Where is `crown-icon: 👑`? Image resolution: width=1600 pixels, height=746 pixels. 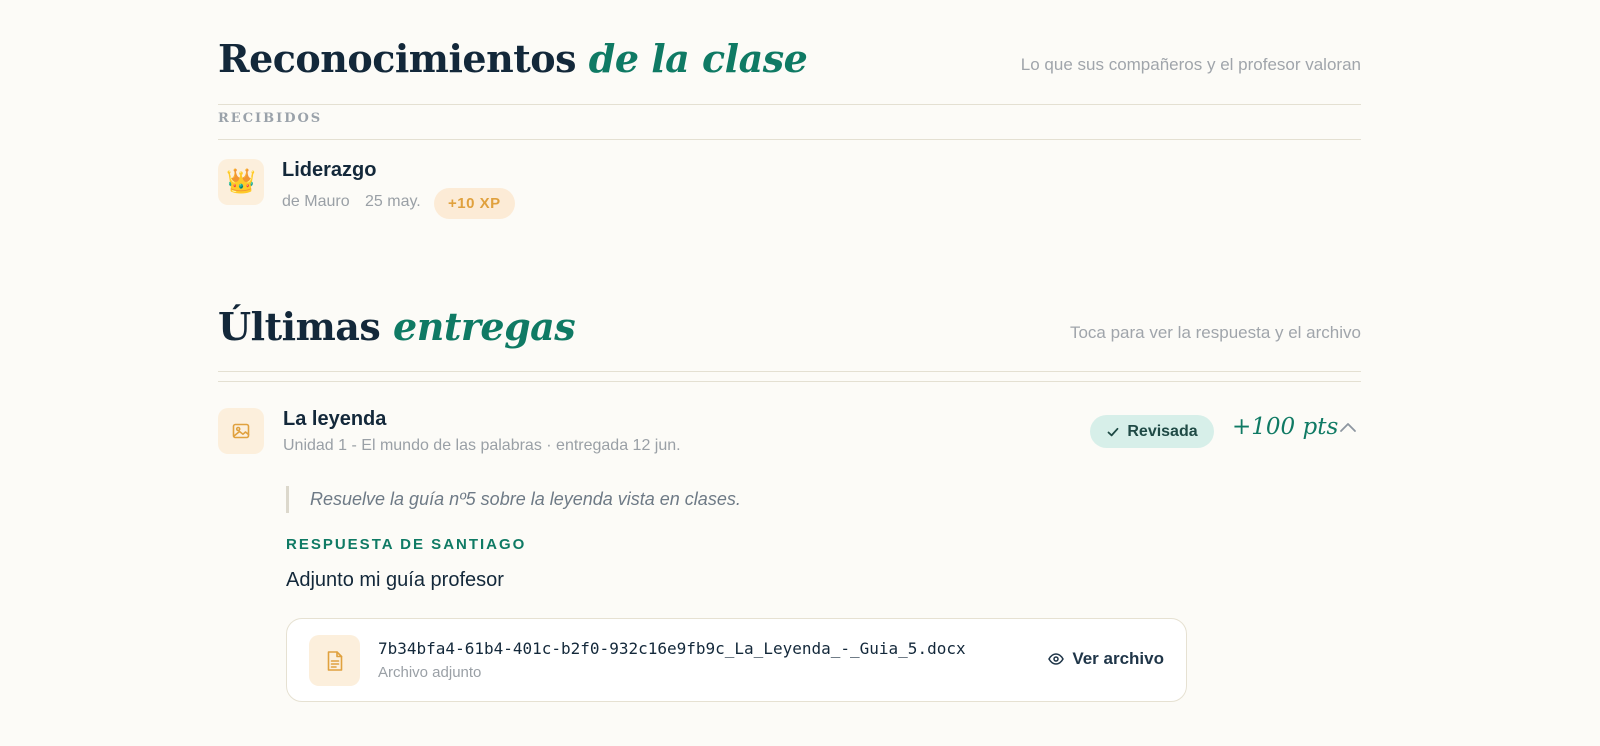
crown-icon: 👑 is located at coordinates (241, 182).